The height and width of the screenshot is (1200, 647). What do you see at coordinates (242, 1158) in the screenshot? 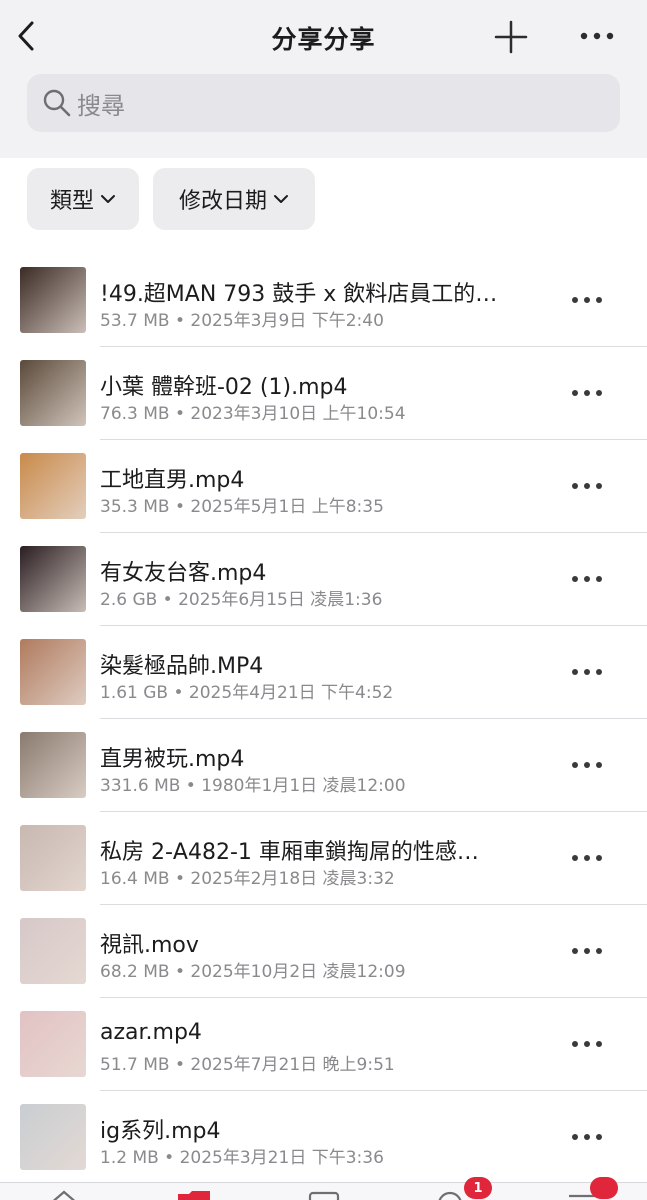
I see `file-meta: 1.2 MB • 2025年3月21日 下午3:36` at bounding box center [242, 1158].